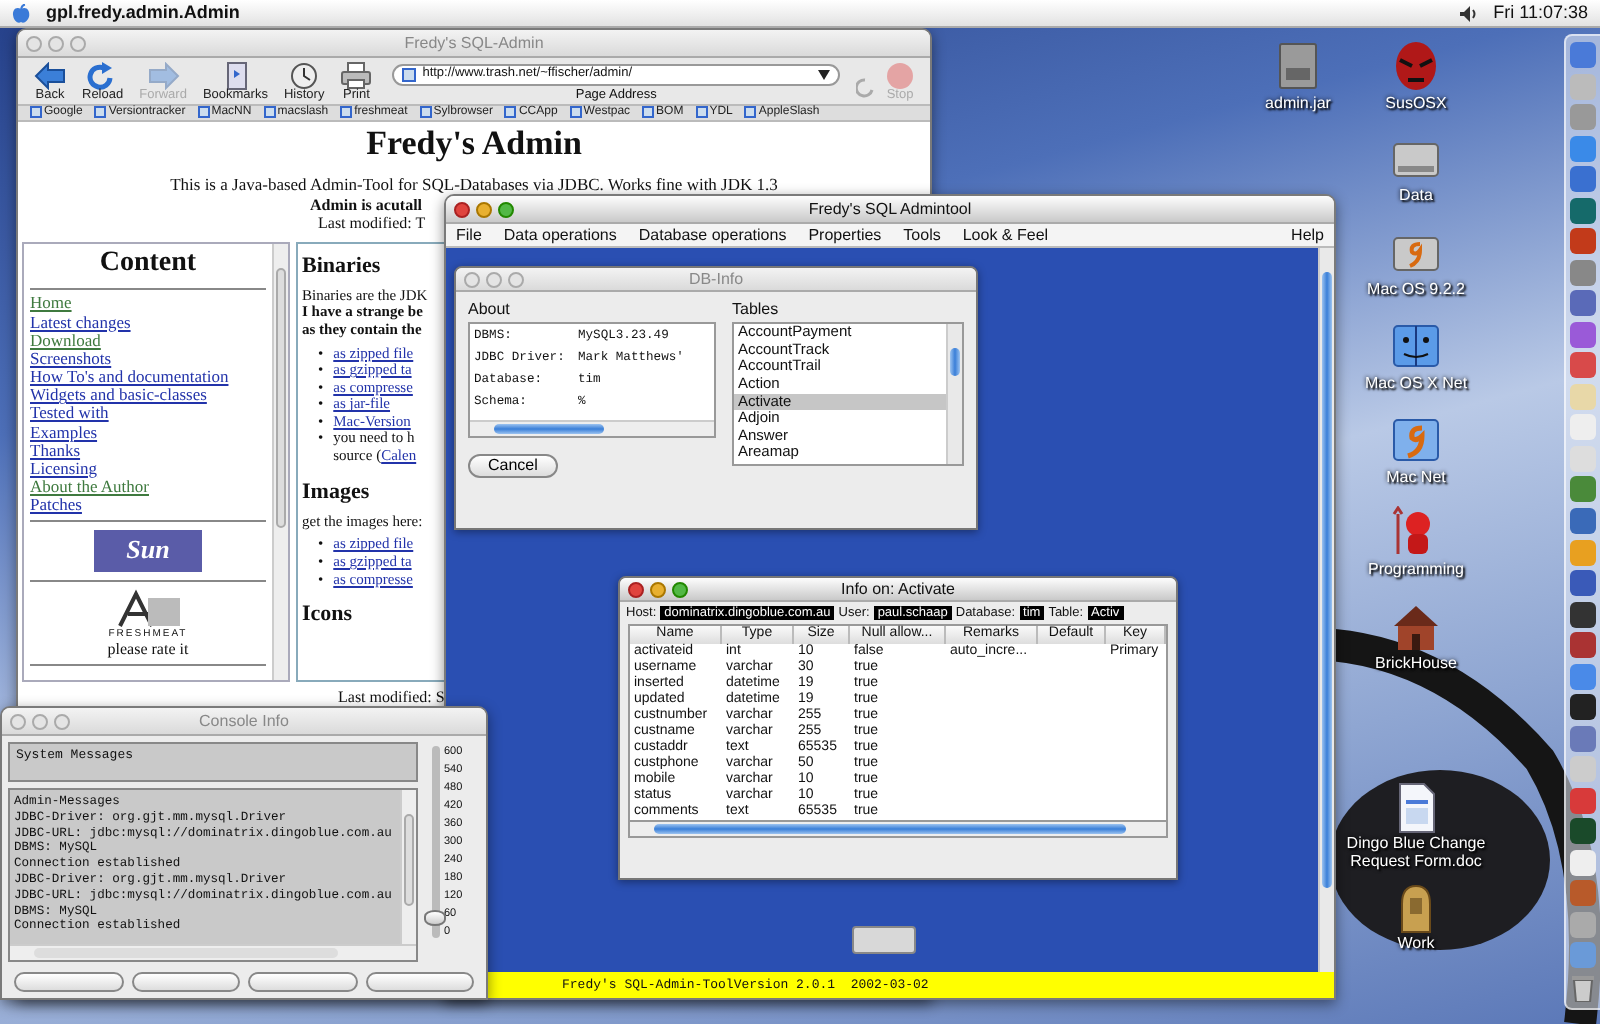  What do you see at coordinates (898, 589) in the screenshot?
I see `window-title: Info on: Activate` at bounding box center [898, 589].